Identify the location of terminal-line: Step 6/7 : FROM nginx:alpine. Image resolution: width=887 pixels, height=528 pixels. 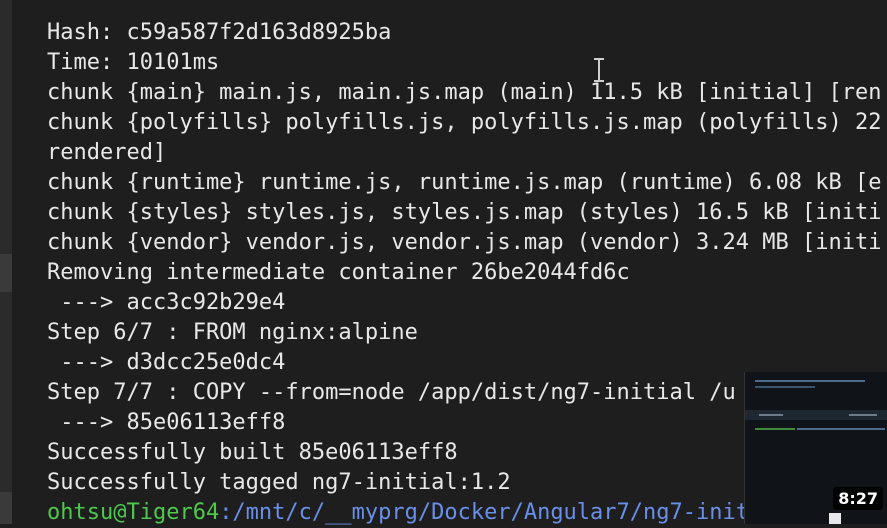
(232, 332).